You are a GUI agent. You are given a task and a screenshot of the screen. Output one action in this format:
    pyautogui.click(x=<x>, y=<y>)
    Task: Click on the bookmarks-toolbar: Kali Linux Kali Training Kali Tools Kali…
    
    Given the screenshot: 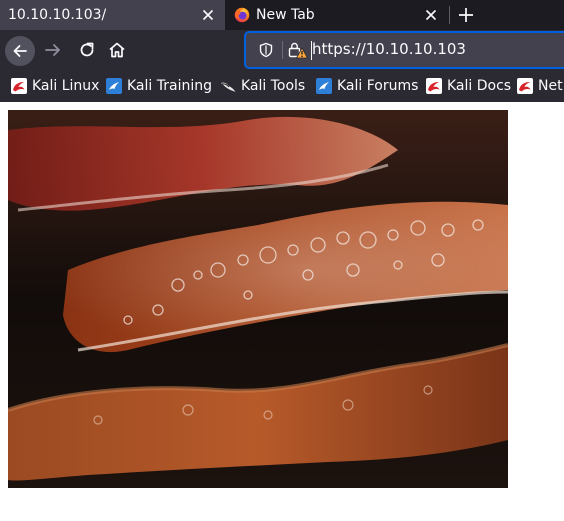 What is the action you would take?
    pyautogui.click(x=282, y=86)
    